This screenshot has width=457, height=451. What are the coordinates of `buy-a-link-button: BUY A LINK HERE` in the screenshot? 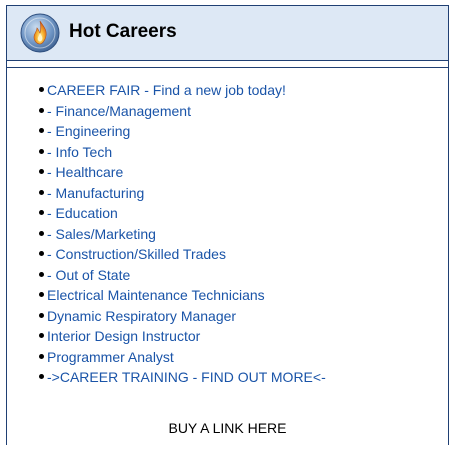 It's located at (227, 428).